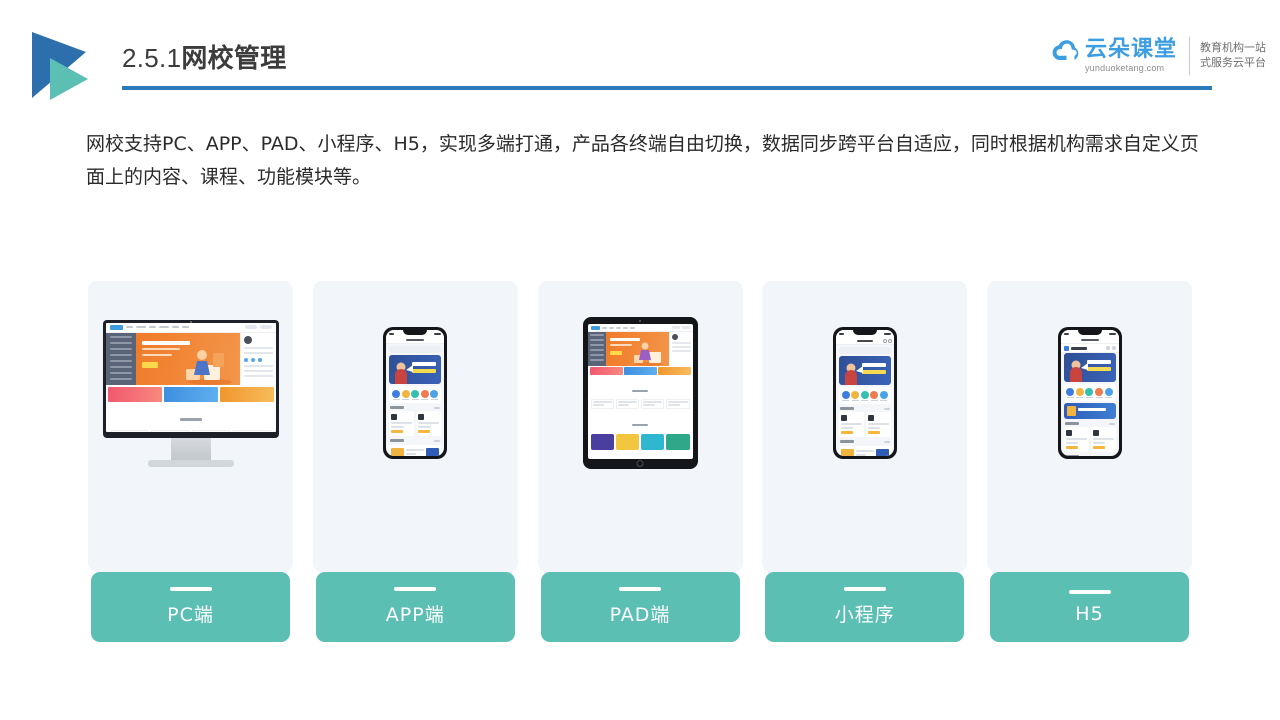  Describe the element at coordinates (68, 65) in the screenshot. I see `play-triangle-logo-icon` at that location.